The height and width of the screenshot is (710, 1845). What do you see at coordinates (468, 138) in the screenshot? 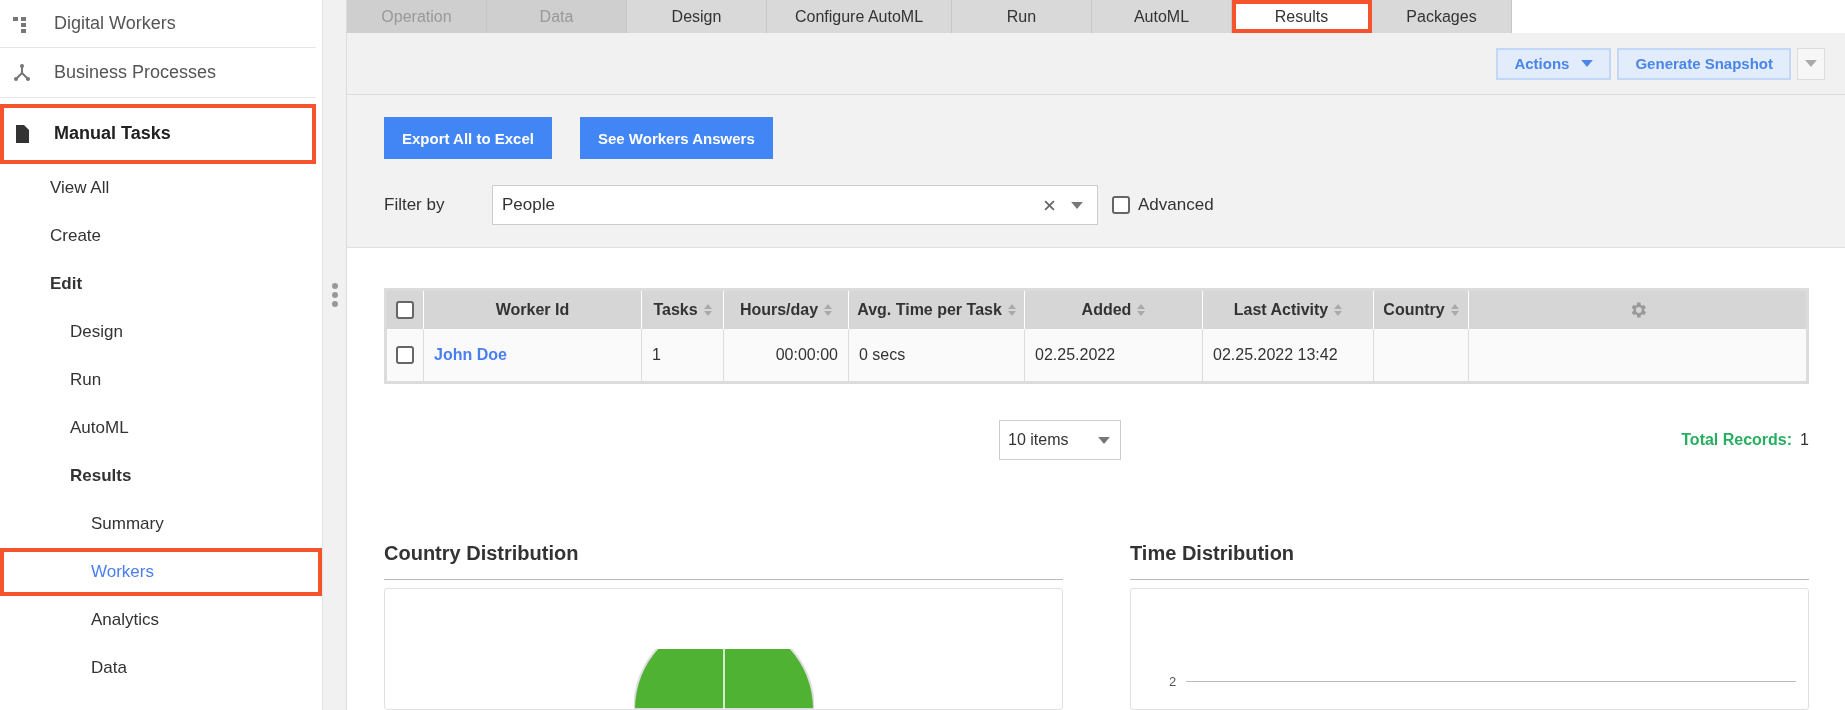
I see `action-button: Export All to Excel` at bounding box center [468, 138].